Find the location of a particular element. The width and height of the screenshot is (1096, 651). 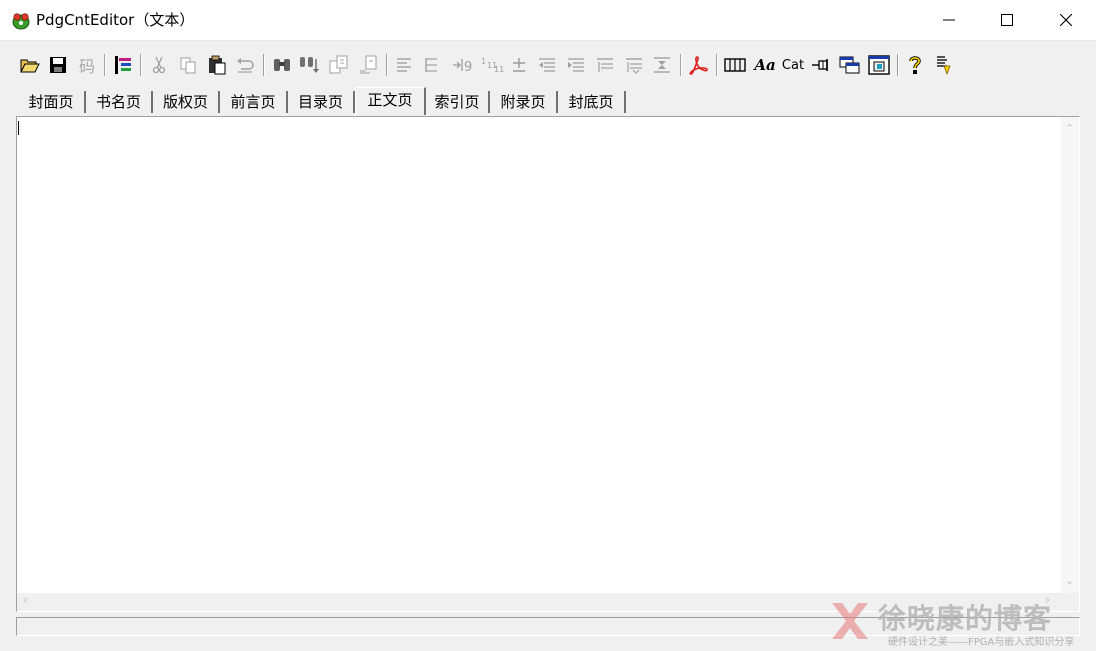

save-icon is located at coordinates (58, 65).